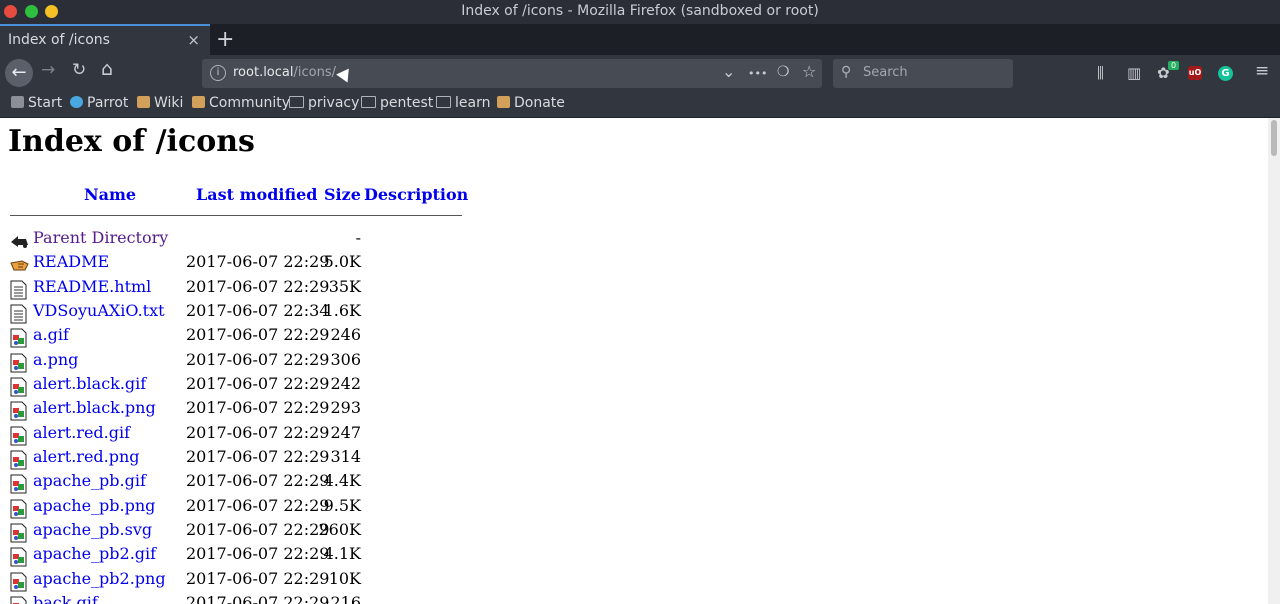 Image resolution: width=1280 pixels, height=604 pixels. What do you see at coordinates (89, 383) in the screenshot?
I see `file-link: alert.black.gif` at bounding box center [89, 383].